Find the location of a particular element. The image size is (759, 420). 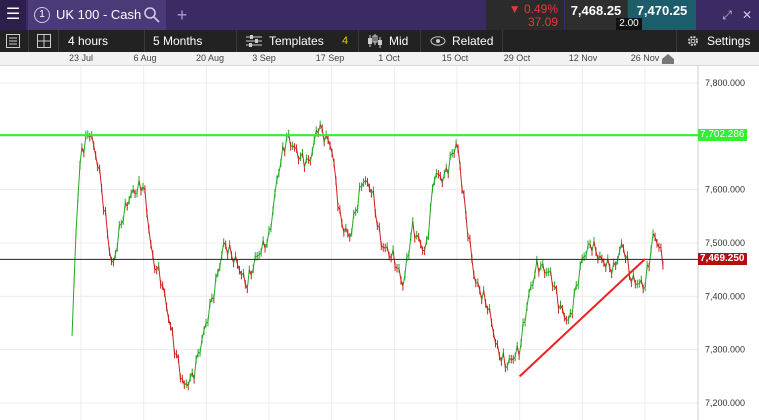

price-tick-label: 7,400.000 is located at coordinates (725, 296).